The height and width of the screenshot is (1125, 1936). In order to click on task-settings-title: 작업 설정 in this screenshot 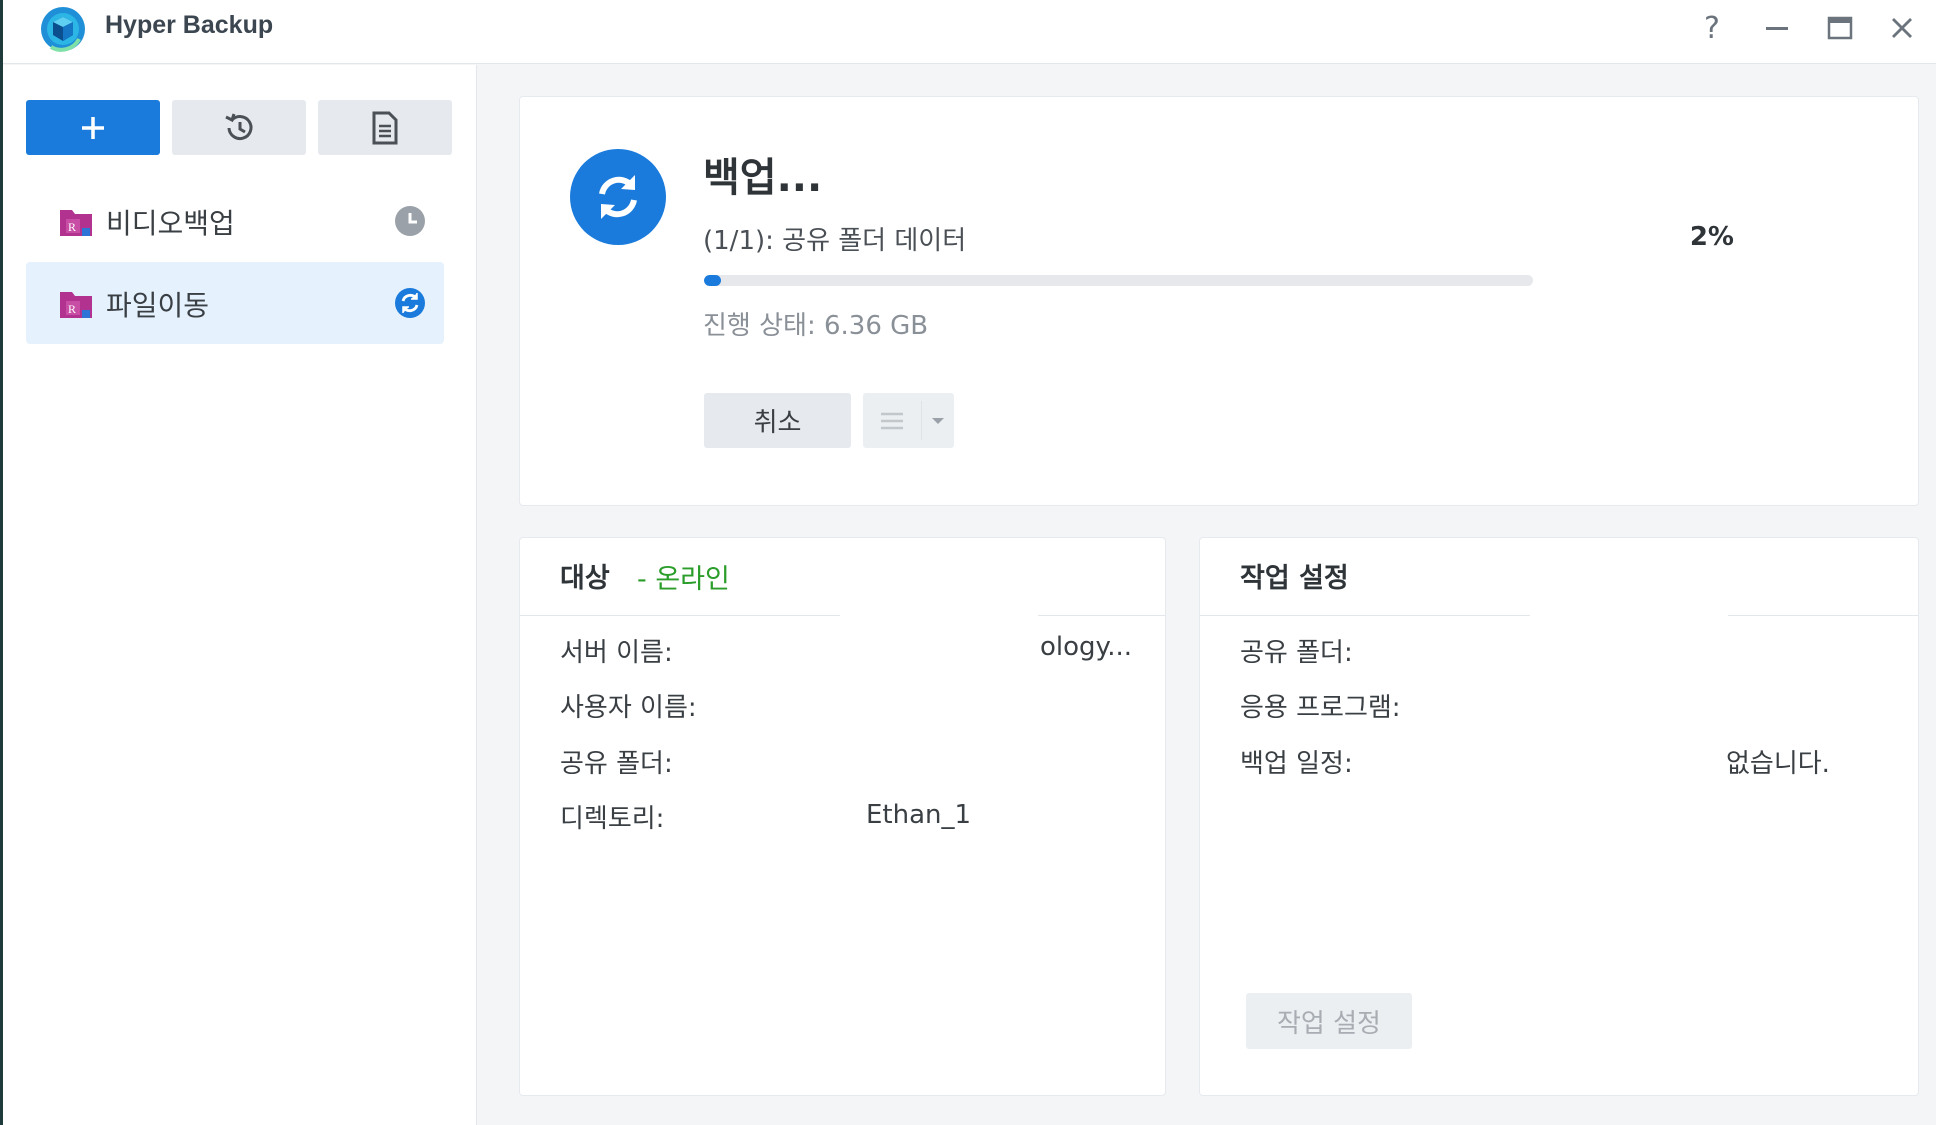, I will do `click(1294, 578)`.